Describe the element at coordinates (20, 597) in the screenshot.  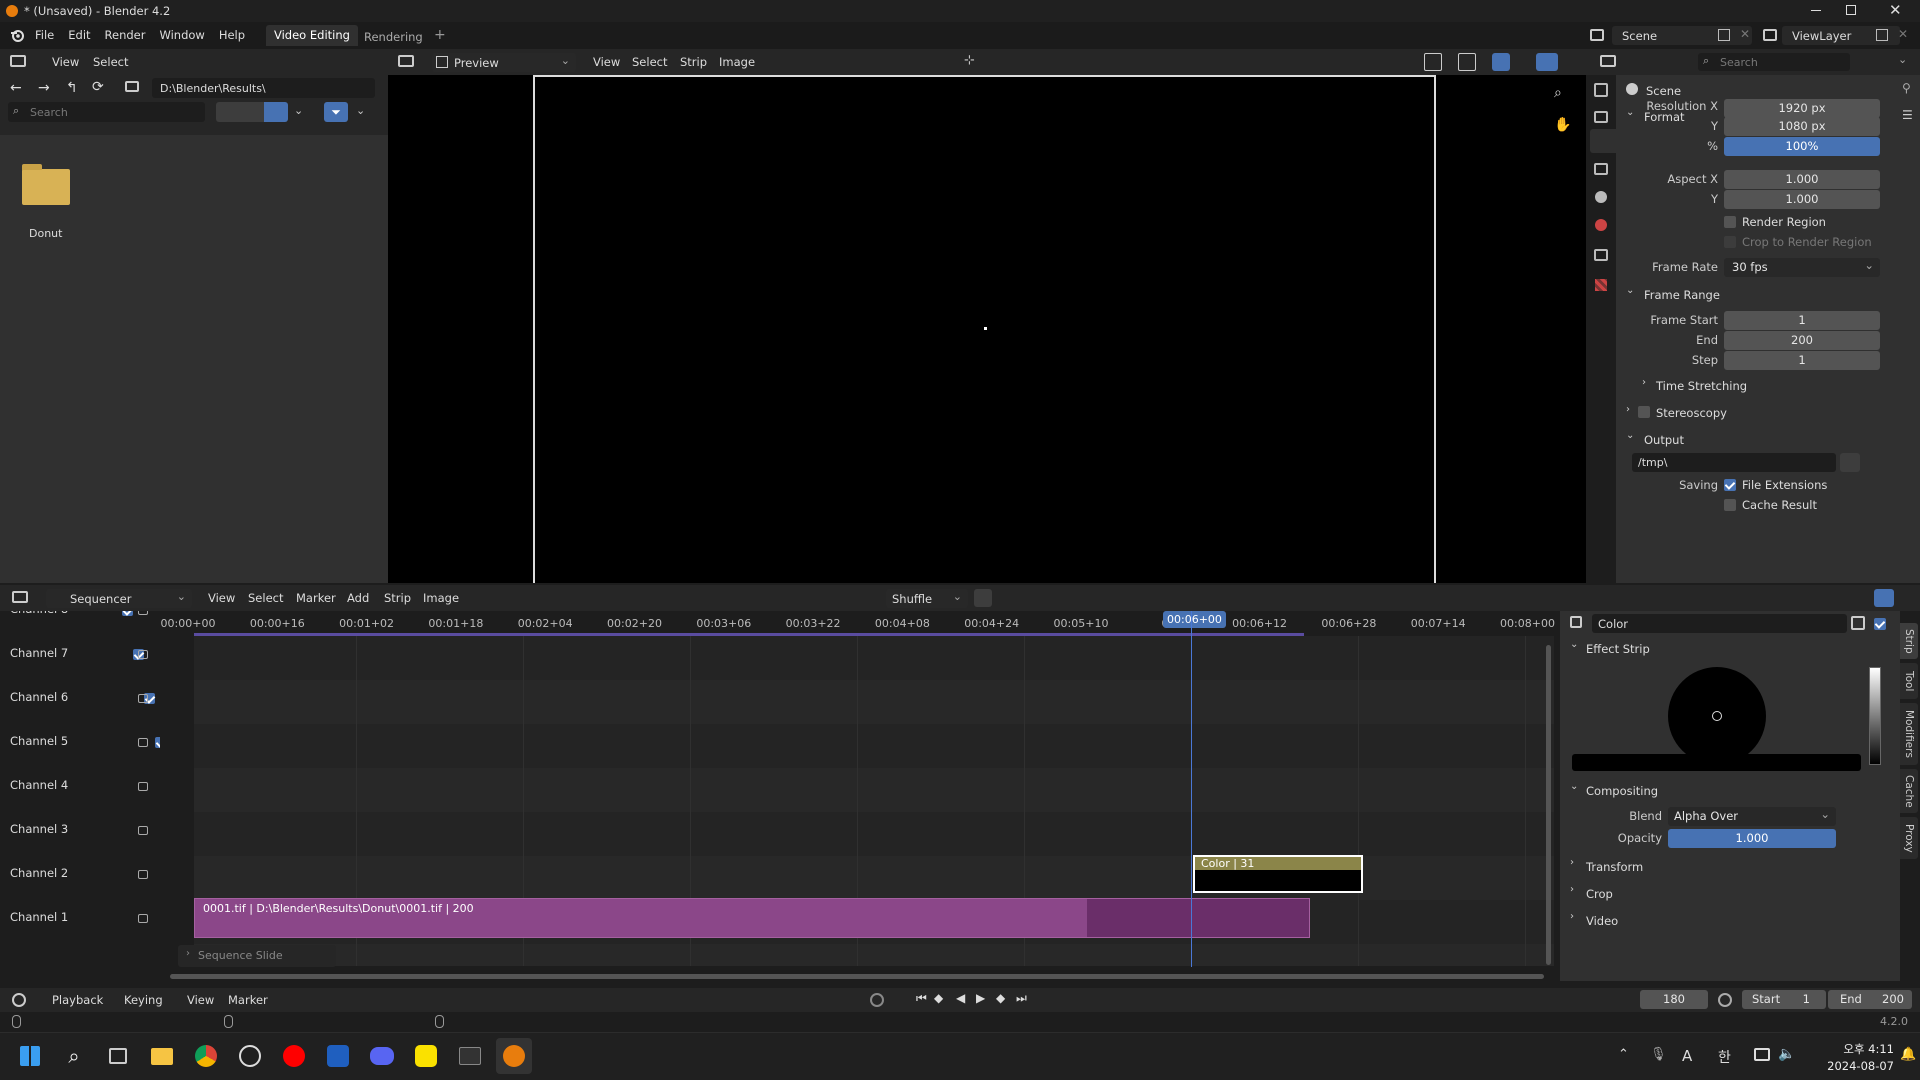
I see `seq-editor-type-icon` at that location.